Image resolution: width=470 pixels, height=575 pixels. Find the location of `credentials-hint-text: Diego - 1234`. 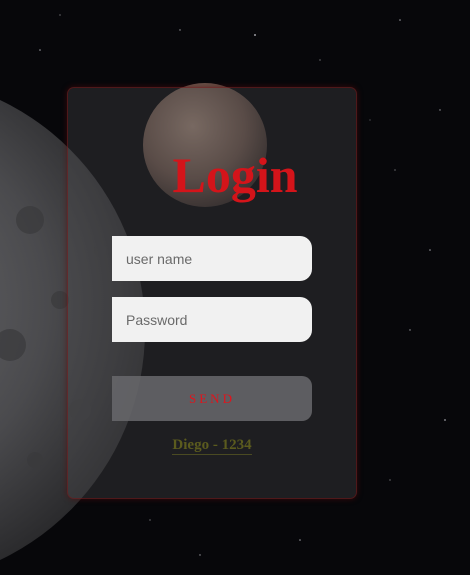

credentials-hint-text: Diego - 1234 is located at coordinates (212, 446).